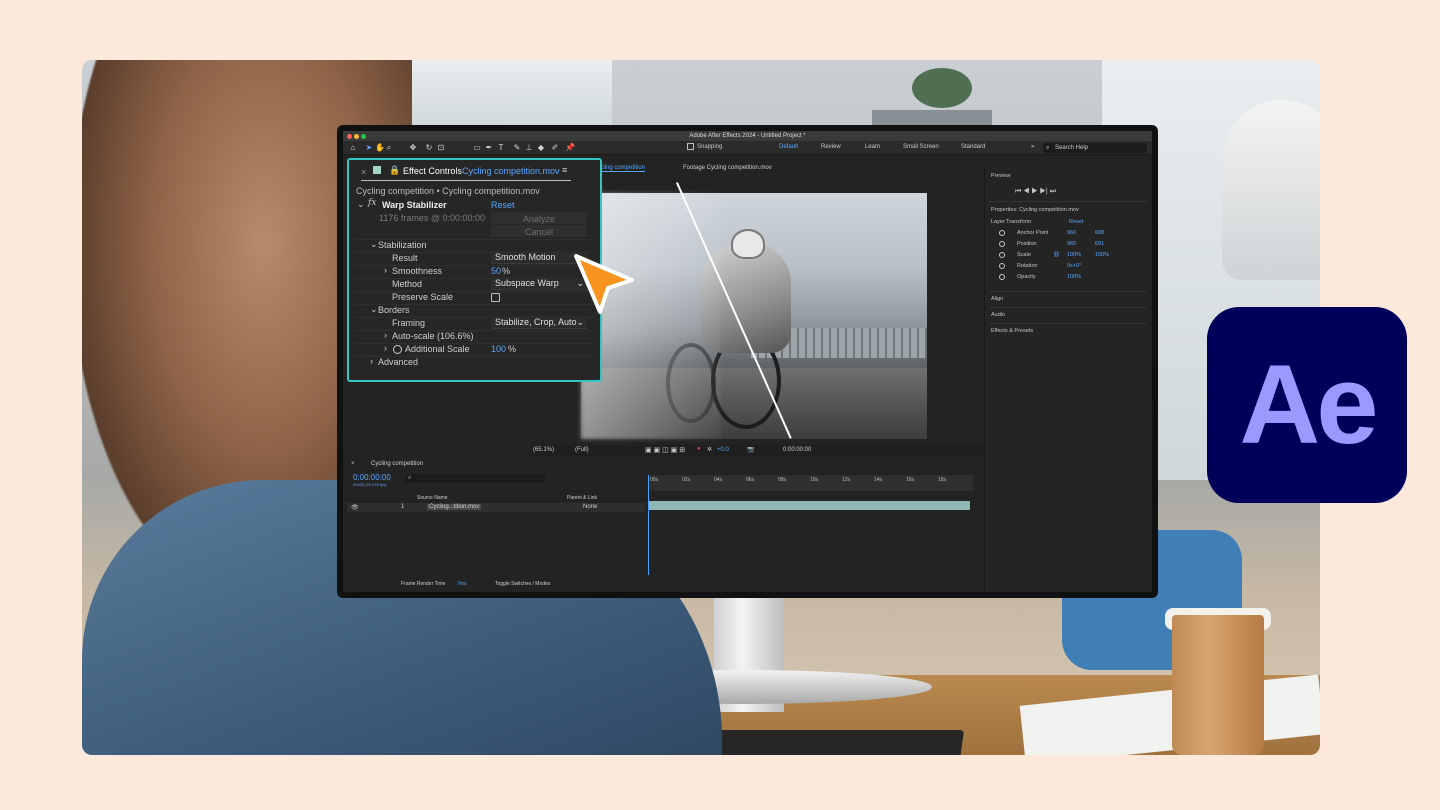 The image size is (1440, 810). I want to click on constrain-proportions-icon: ⛓, so click(1056, 255).